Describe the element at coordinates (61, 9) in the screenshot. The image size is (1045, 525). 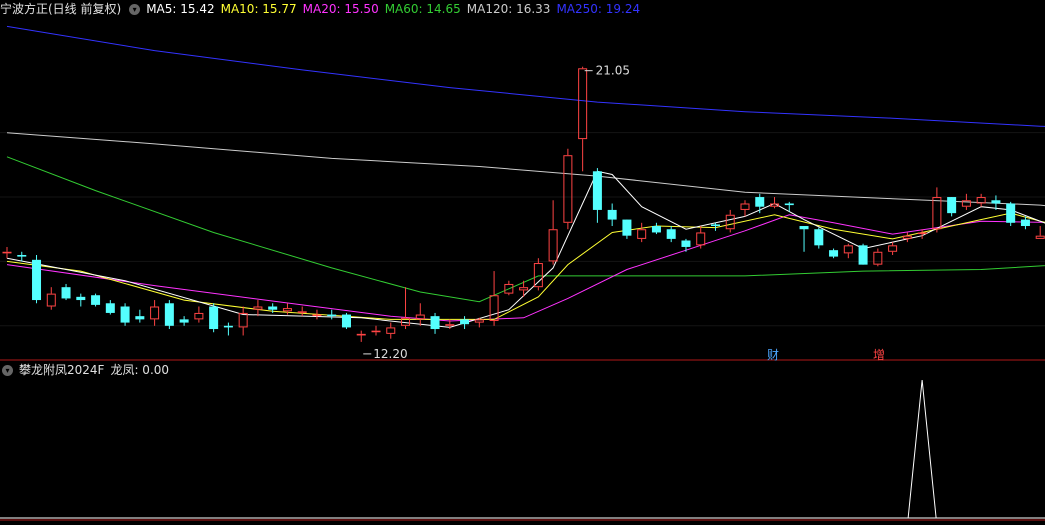
I see `stock-title: 宁波方正(日线 前复权)` at that location.